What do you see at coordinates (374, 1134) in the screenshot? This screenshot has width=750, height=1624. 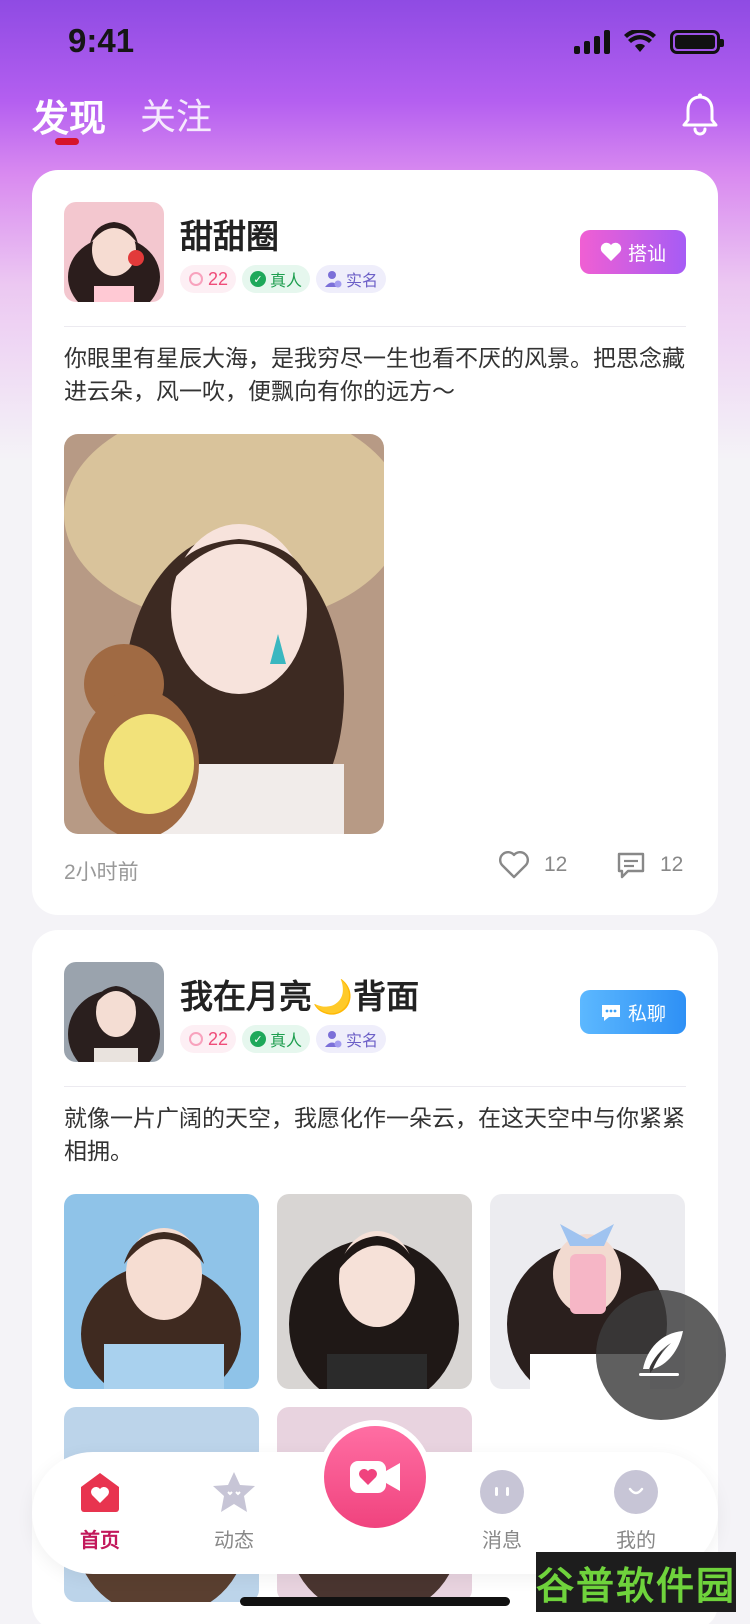 I see `post-text: 就像一片广阔的天空，我愿化作一朵云，在这天空中与你紧紧相拥。` at bounding box center [374, 1134].